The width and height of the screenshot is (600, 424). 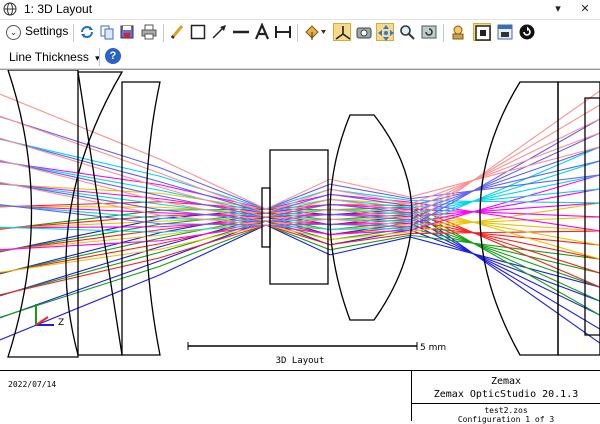 What do you see at coordinates (585, 9) in the screenshot?
I see `window-close-button: ✕` at bounding box center [585, 9].